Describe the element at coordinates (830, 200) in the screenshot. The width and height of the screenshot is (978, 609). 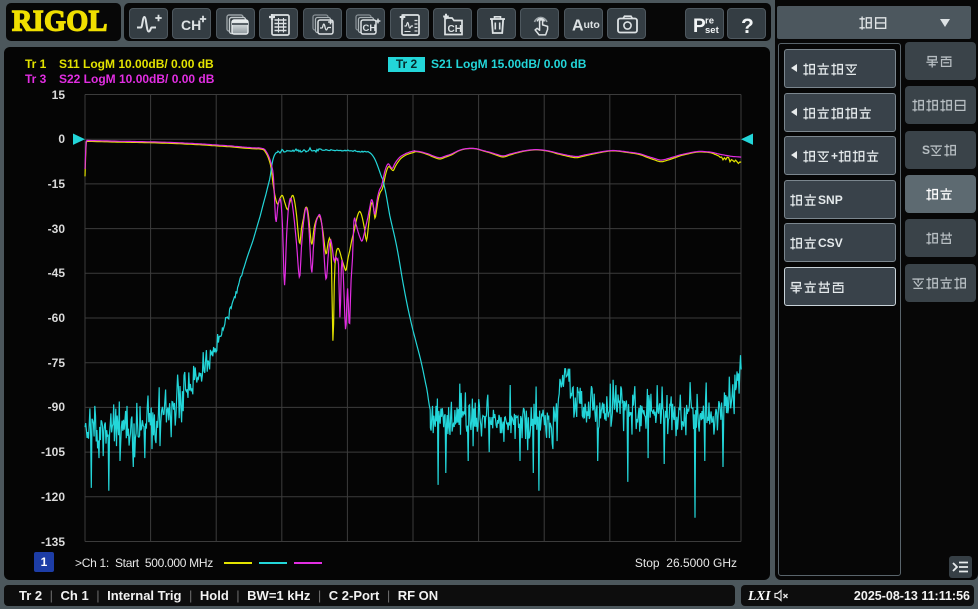
I see `svg-text: N` at that location.